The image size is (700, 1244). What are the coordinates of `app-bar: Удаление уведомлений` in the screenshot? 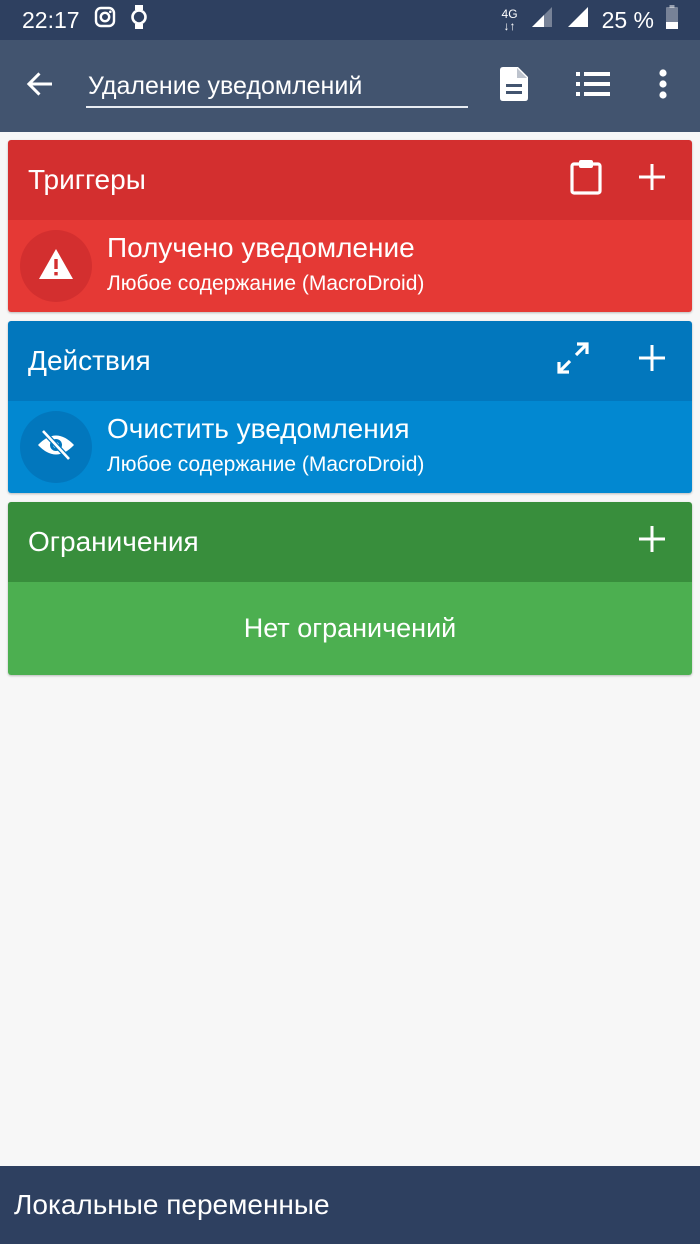 It's located at (350, 86).